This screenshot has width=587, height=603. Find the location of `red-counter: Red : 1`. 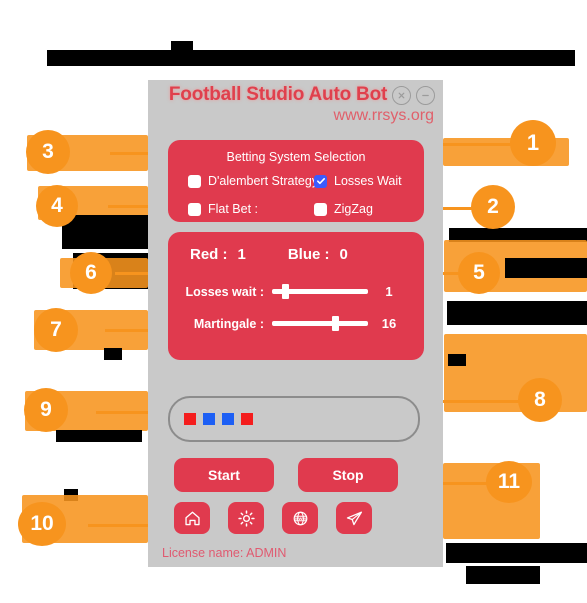

red-counter: Red : 1 is located at coordinates (218, 254).